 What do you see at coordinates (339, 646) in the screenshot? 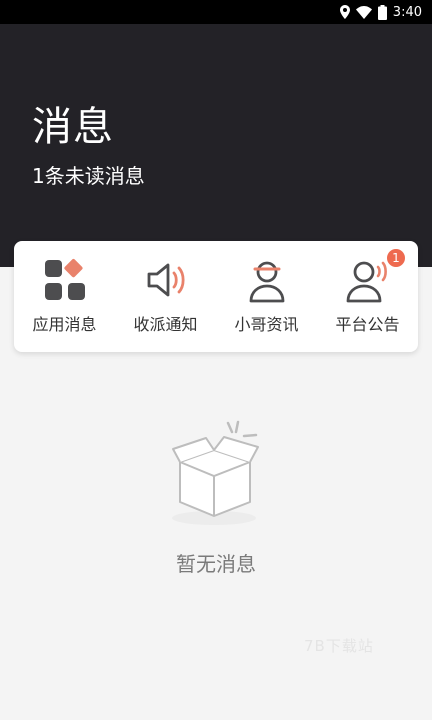
I see `watermark: 7B下载站` at bounding box center [339, 646].